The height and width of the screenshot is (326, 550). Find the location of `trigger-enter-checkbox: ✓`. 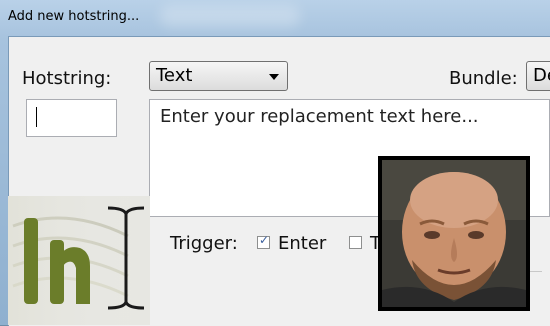

trigger-enter-checkbox: ✓ is located at coordinates (263, 241).